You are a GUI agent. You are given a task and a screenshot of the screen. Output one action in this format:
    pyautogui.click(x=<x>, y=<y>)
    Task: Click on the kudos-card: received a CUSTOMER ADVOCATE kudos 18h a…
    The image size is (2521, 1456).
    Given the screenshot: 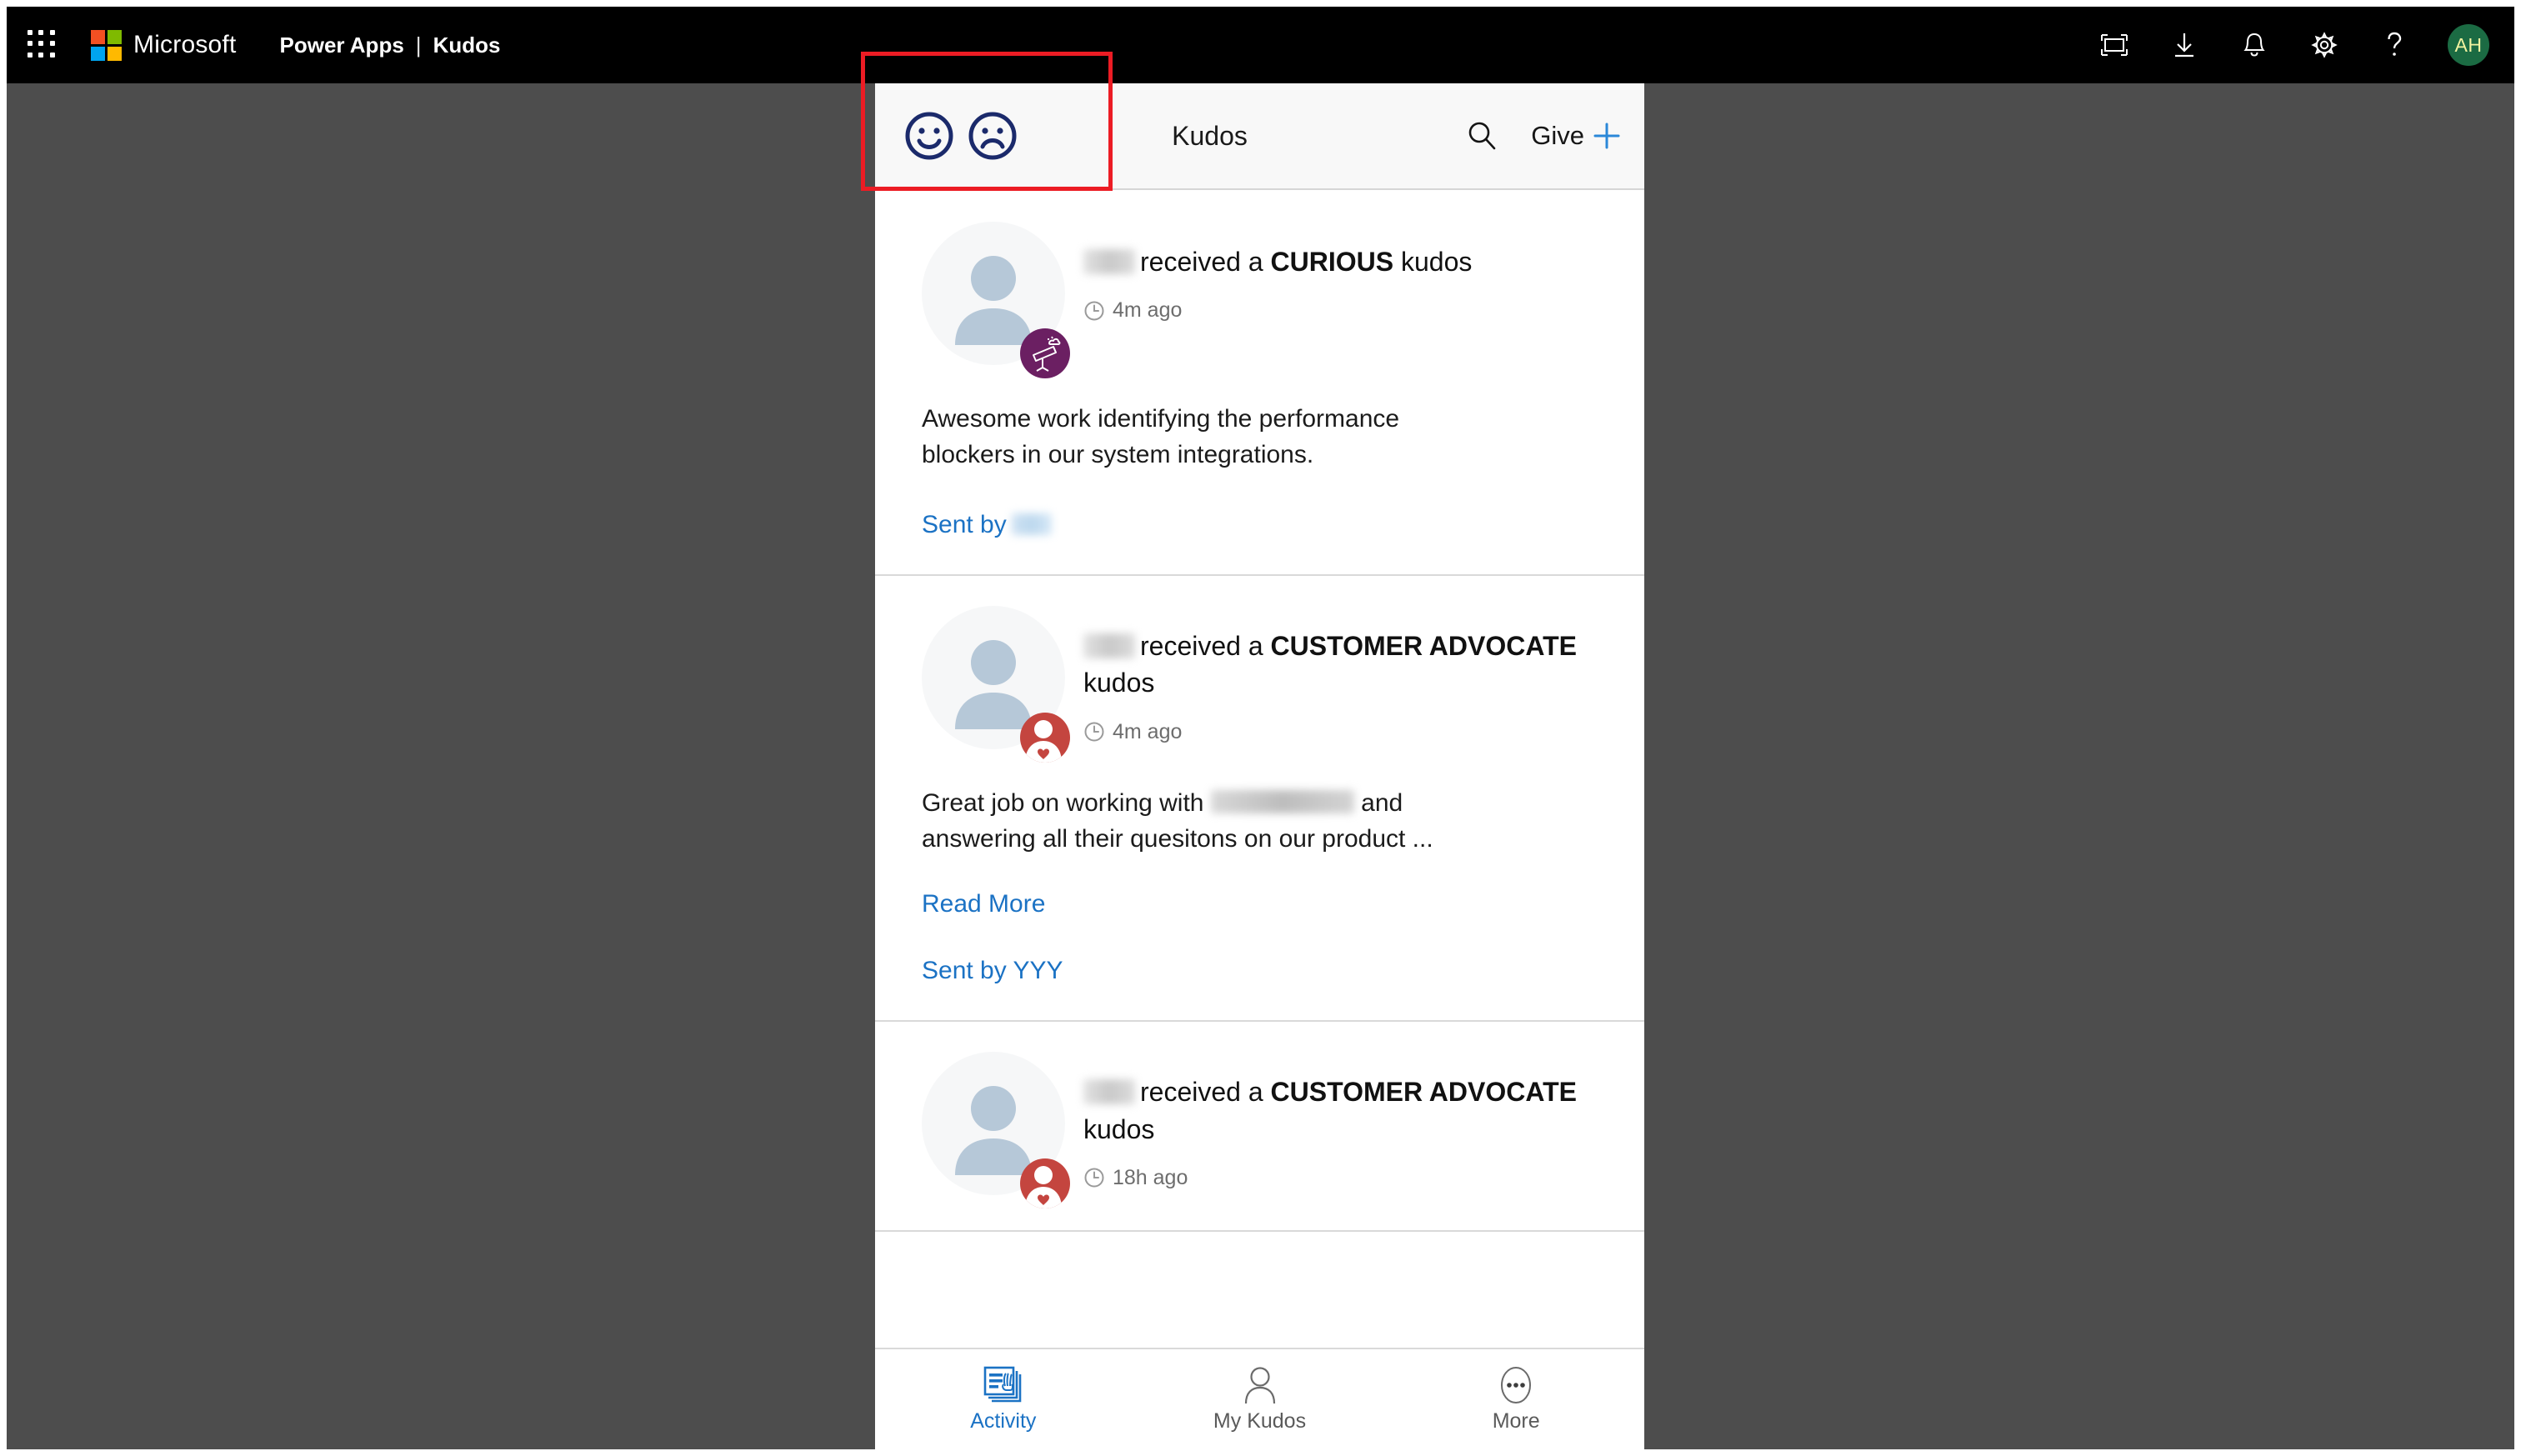 What is the action you would take?
    pyautogui.click(x=1259, y=1127)
    